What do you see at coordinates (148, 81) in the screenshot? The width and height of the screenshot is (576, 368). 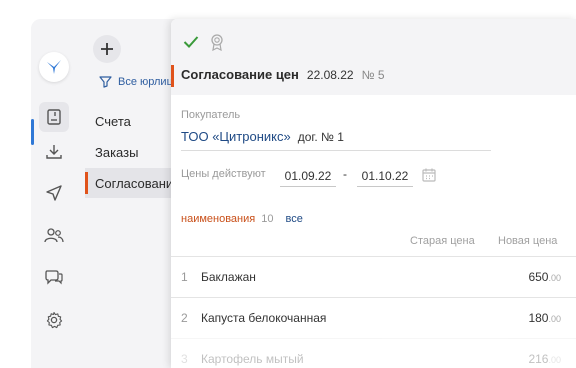 I see `filter-label: Все юрлица` at bounding box center [148, 81].